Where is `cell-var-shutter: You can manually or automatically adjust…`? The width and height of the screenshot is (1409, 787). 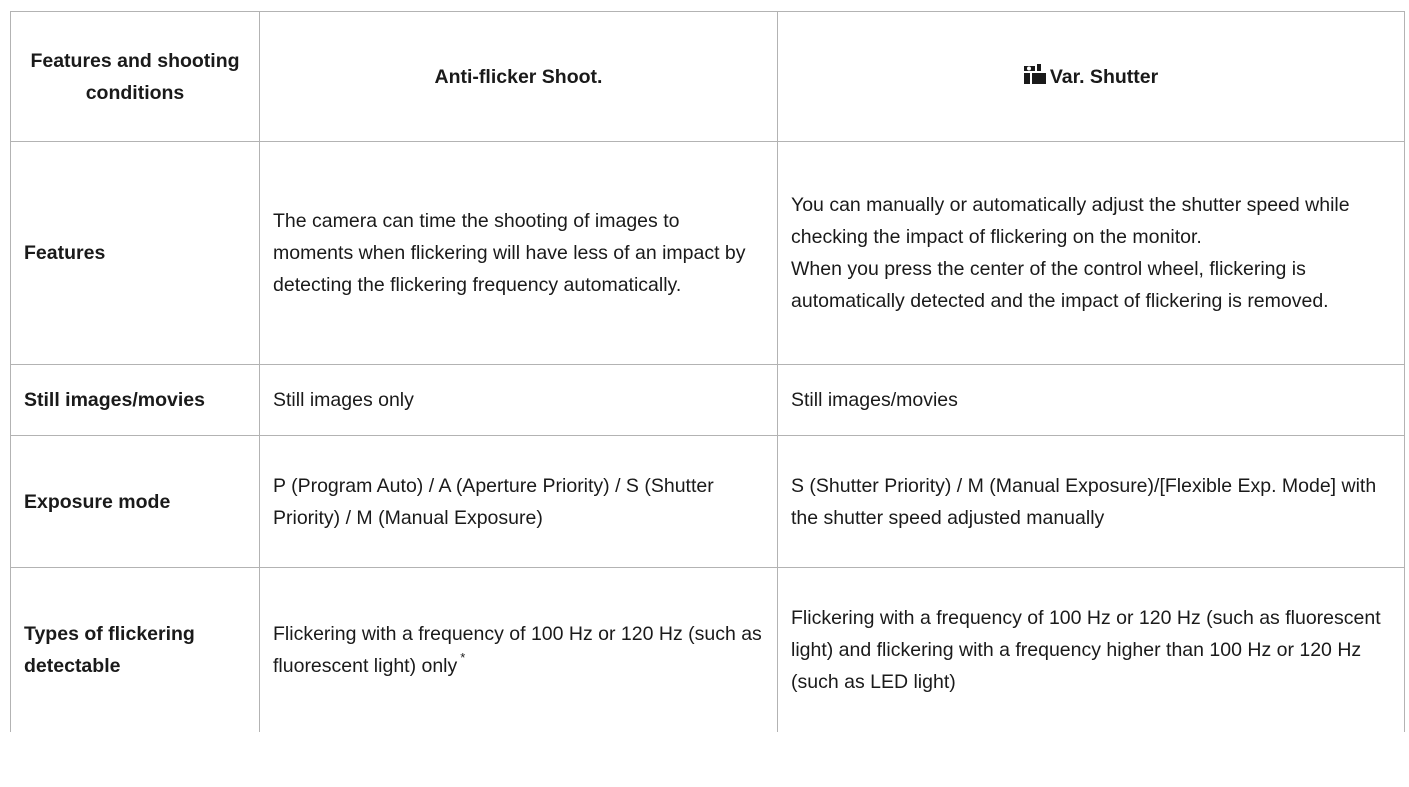
cell-var-shutter: You can manually or automatically adjust… is located at coordinates (1091, 253).